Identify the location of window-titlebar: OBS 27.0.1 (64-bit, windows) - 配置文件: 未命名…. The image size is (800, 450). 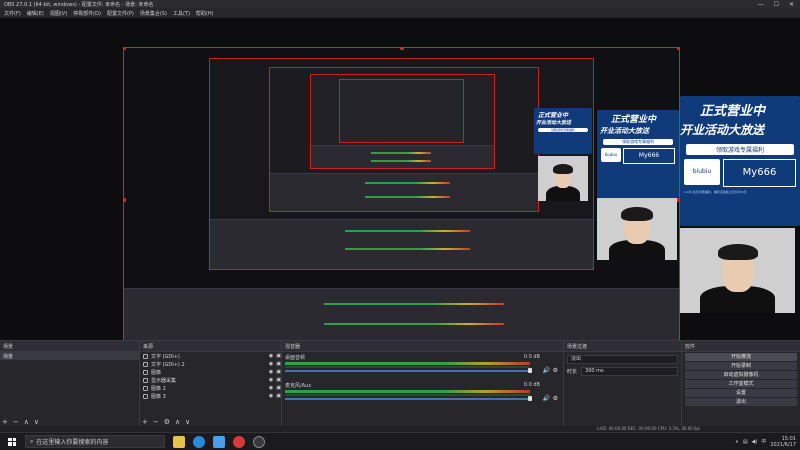
(400, 4).